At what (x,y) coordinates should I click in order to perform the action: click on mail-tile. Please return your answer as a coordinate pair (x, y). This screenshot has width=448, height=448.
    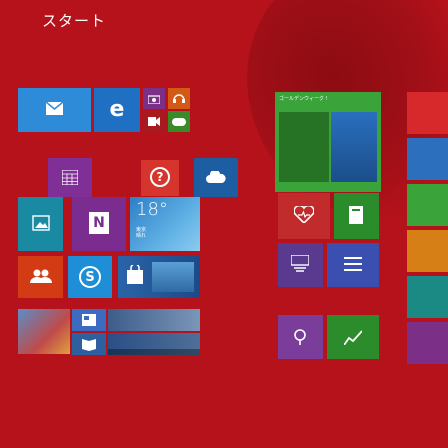
    Looking at the image, I should click on (54, 110).